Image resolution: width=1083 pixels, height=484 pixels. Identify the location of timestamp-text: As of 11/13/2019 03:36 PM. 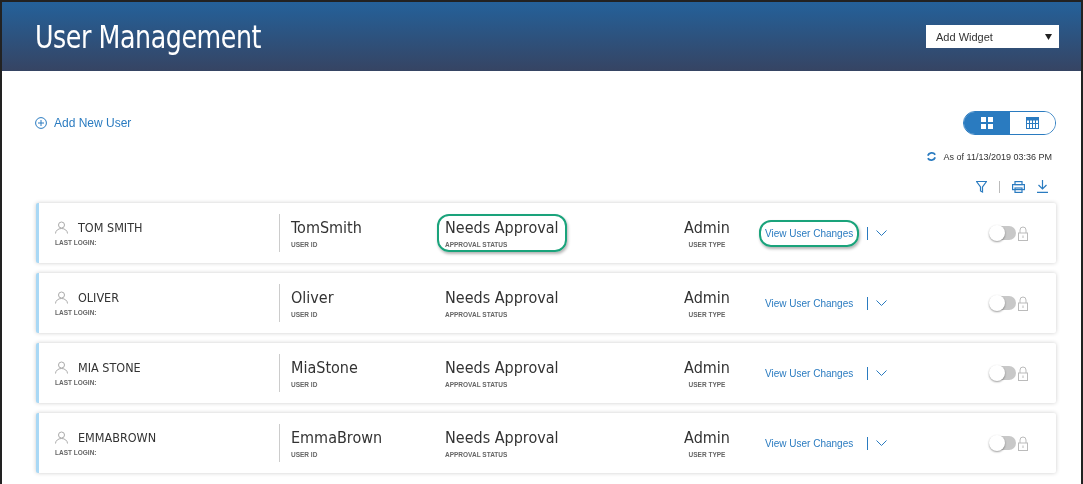
(997, 156).